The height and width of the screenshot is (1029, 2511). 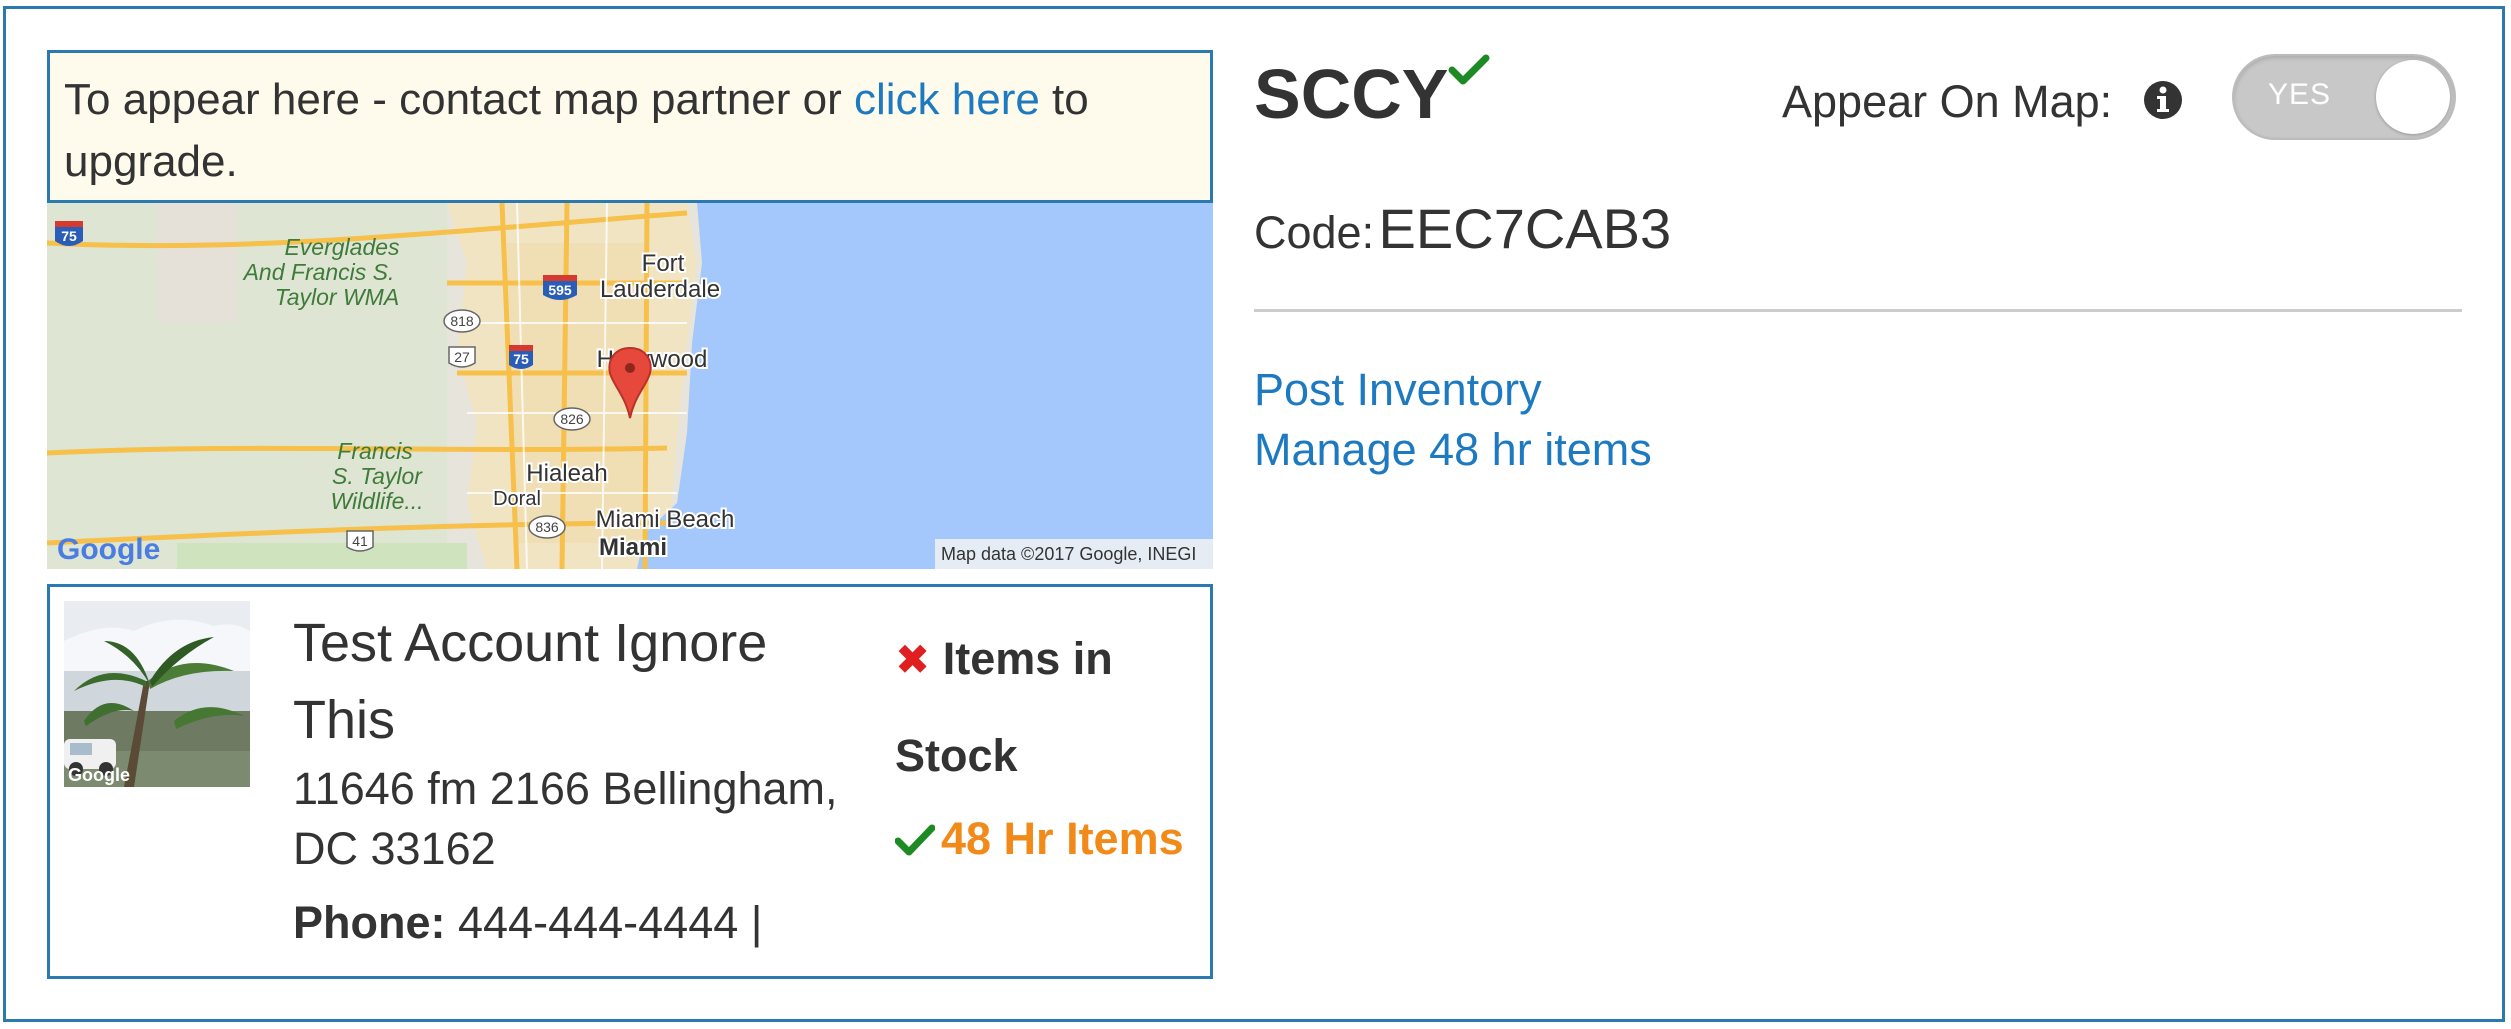 I want to click on items-in-stock-status: ✖ Items in Stock, so click(x=1045, y=707).